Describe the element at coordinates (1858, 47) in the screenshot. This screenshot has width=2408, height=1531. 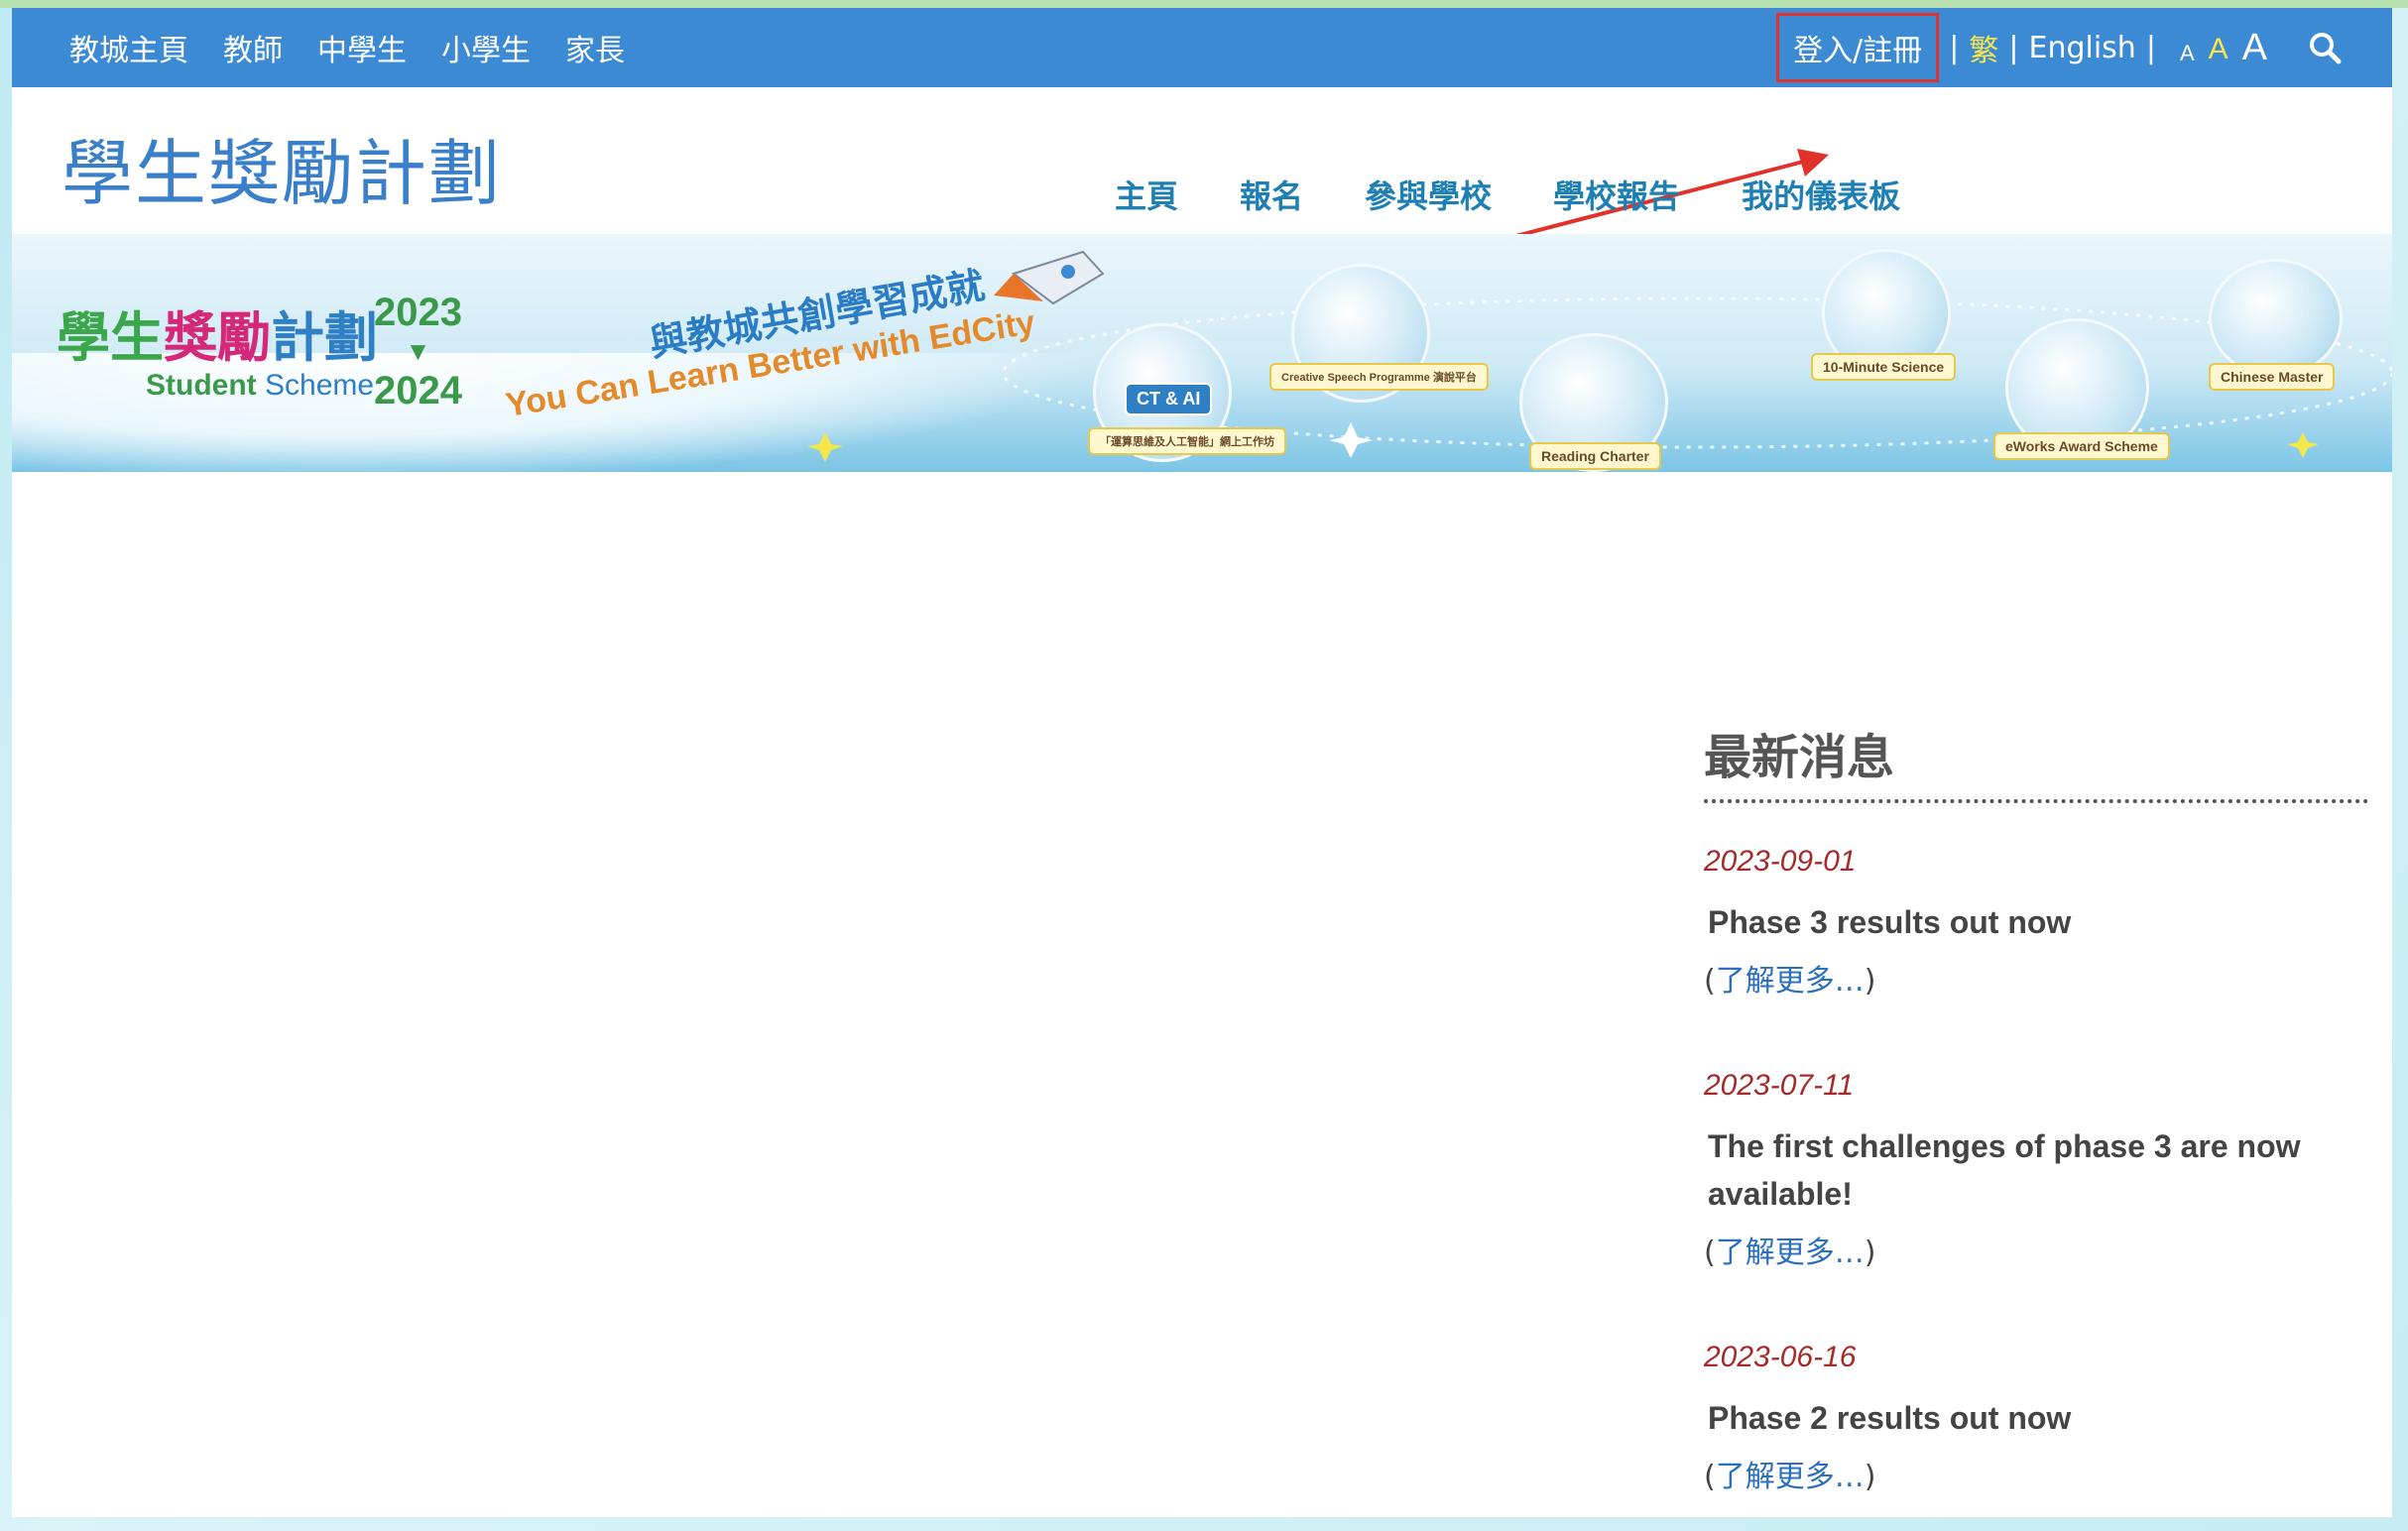
I see `login-register-button: 登入/註冊` at that location.